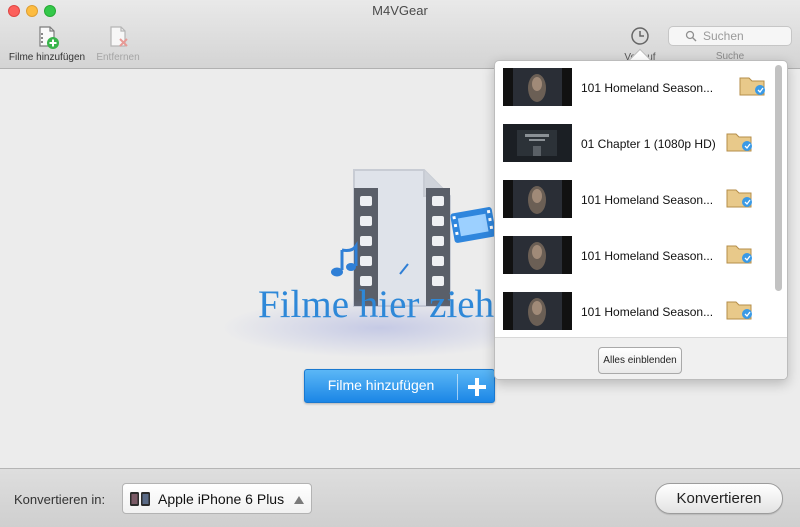 The height and width of the screenshot is (527, 800). I want to click on drop-hint-text: Filme hier ziehen, so click(376, 304).